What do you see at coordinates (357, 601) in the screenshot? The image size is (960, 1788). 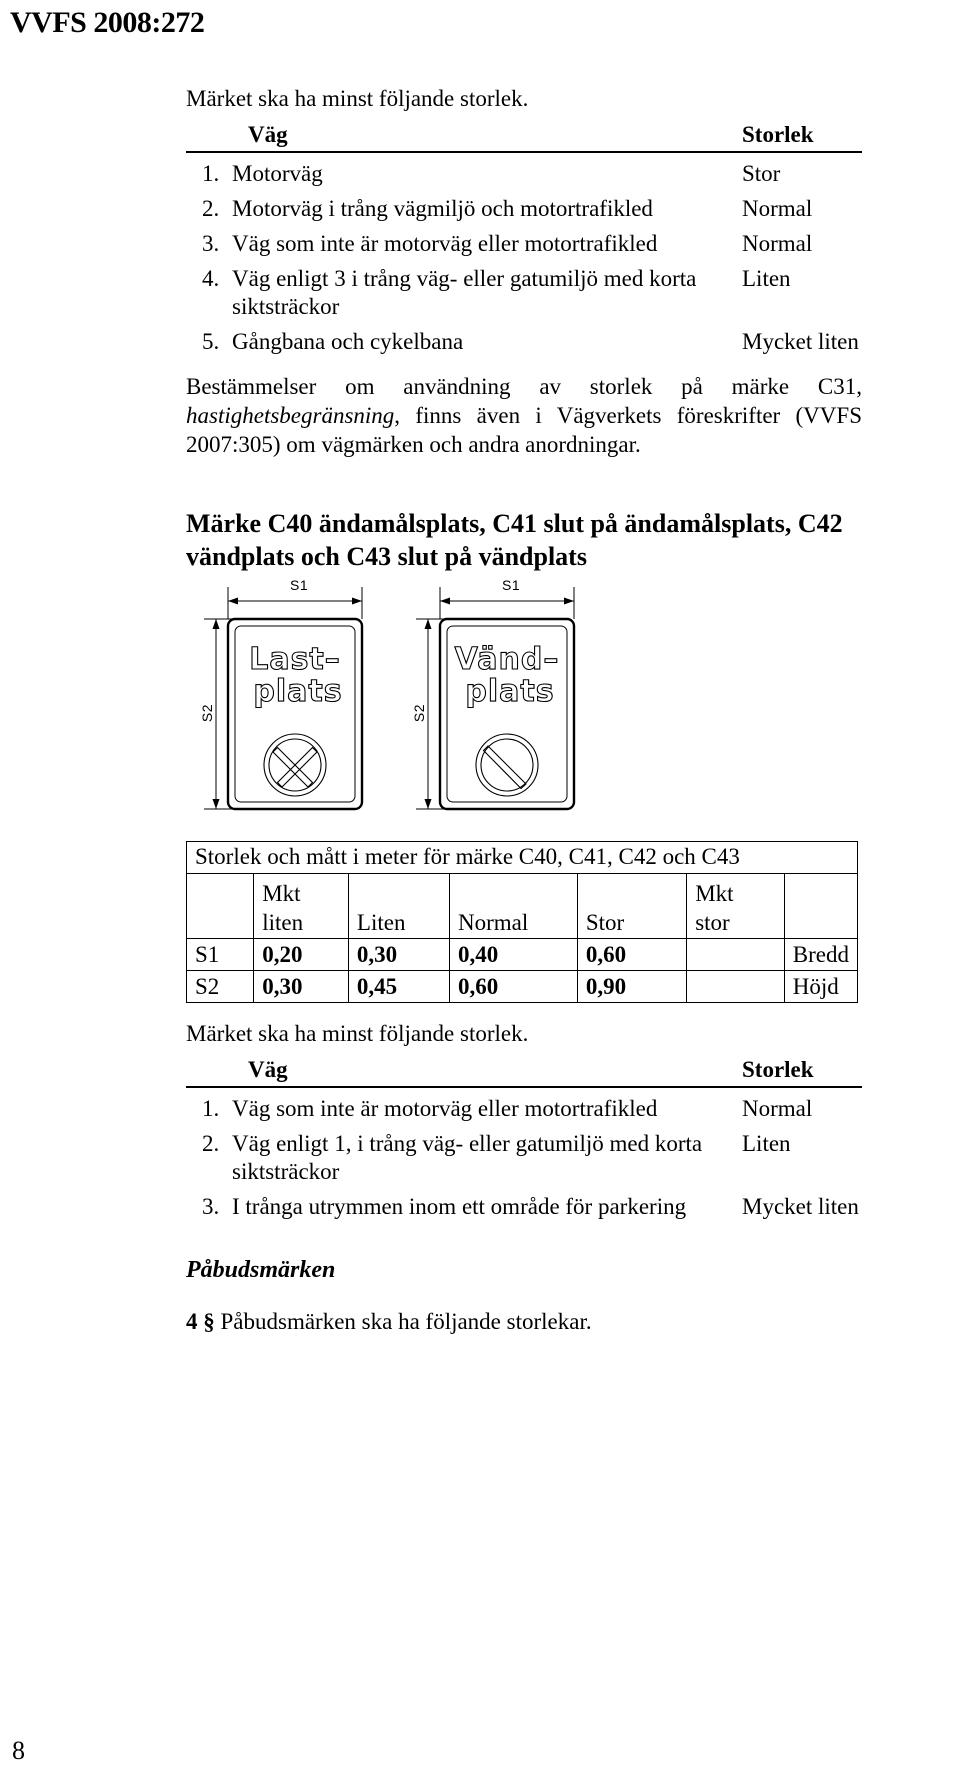 I see `s1-arrow-right` at bounding box center [357, 601].